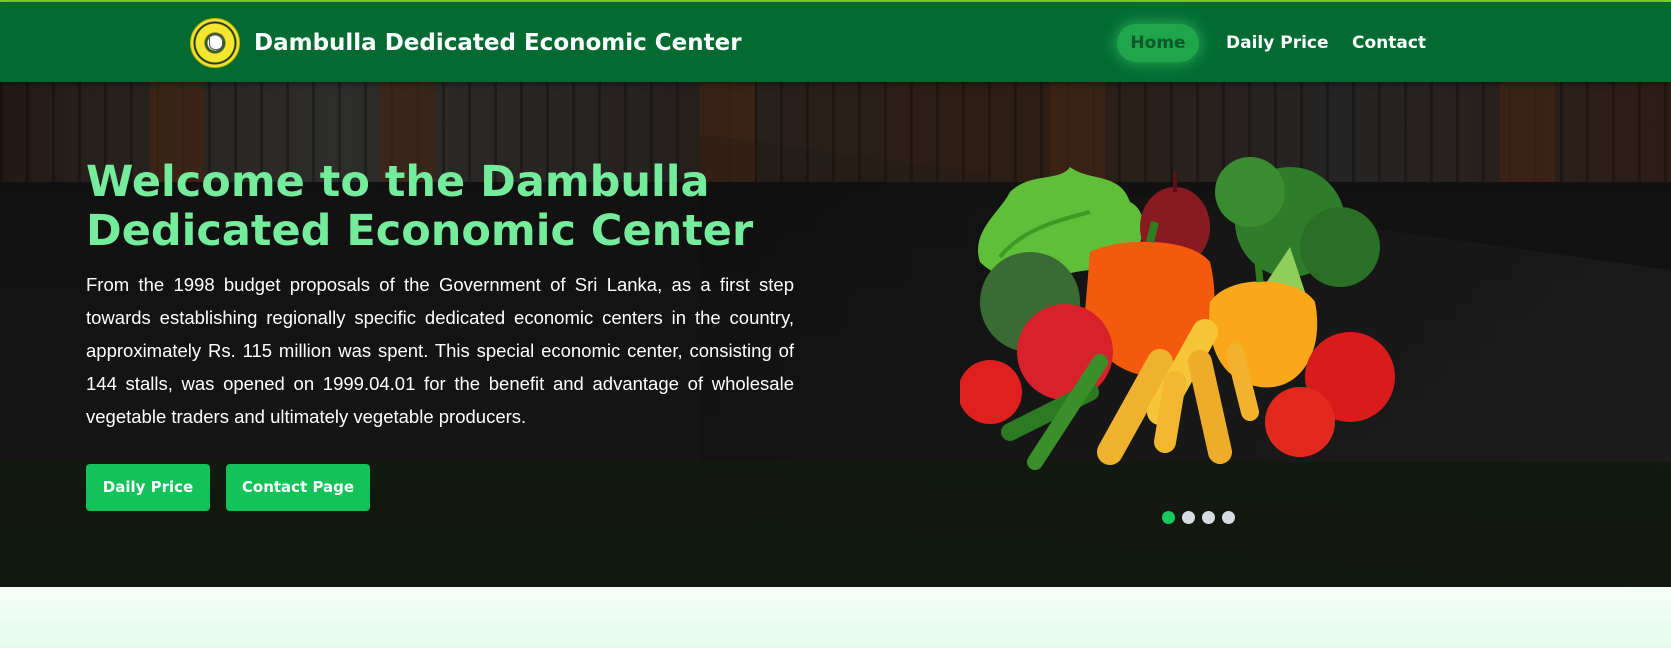 The image size is (1671, 648). What do you see at coordinates (1277, 43) in the screenshot?
I see `nav-daily-price: Daily Price` at bounding box center [1277, 43].